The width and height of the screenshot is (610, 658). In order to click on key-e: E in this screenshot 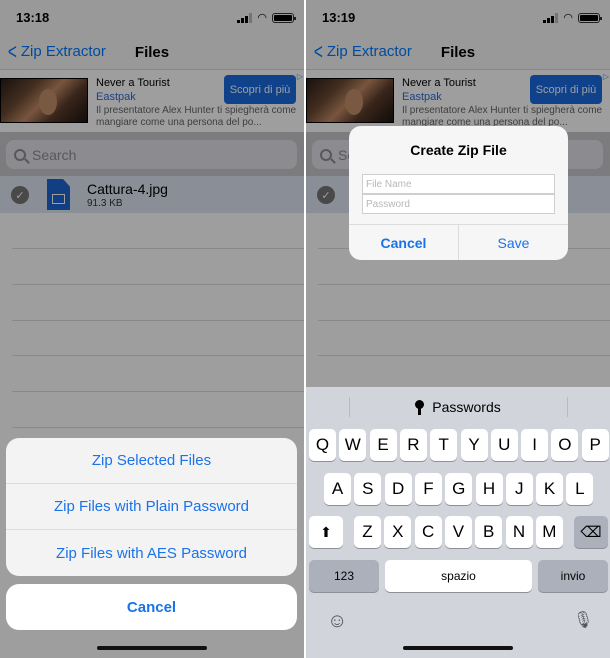, I will do `click(383, 445)`.